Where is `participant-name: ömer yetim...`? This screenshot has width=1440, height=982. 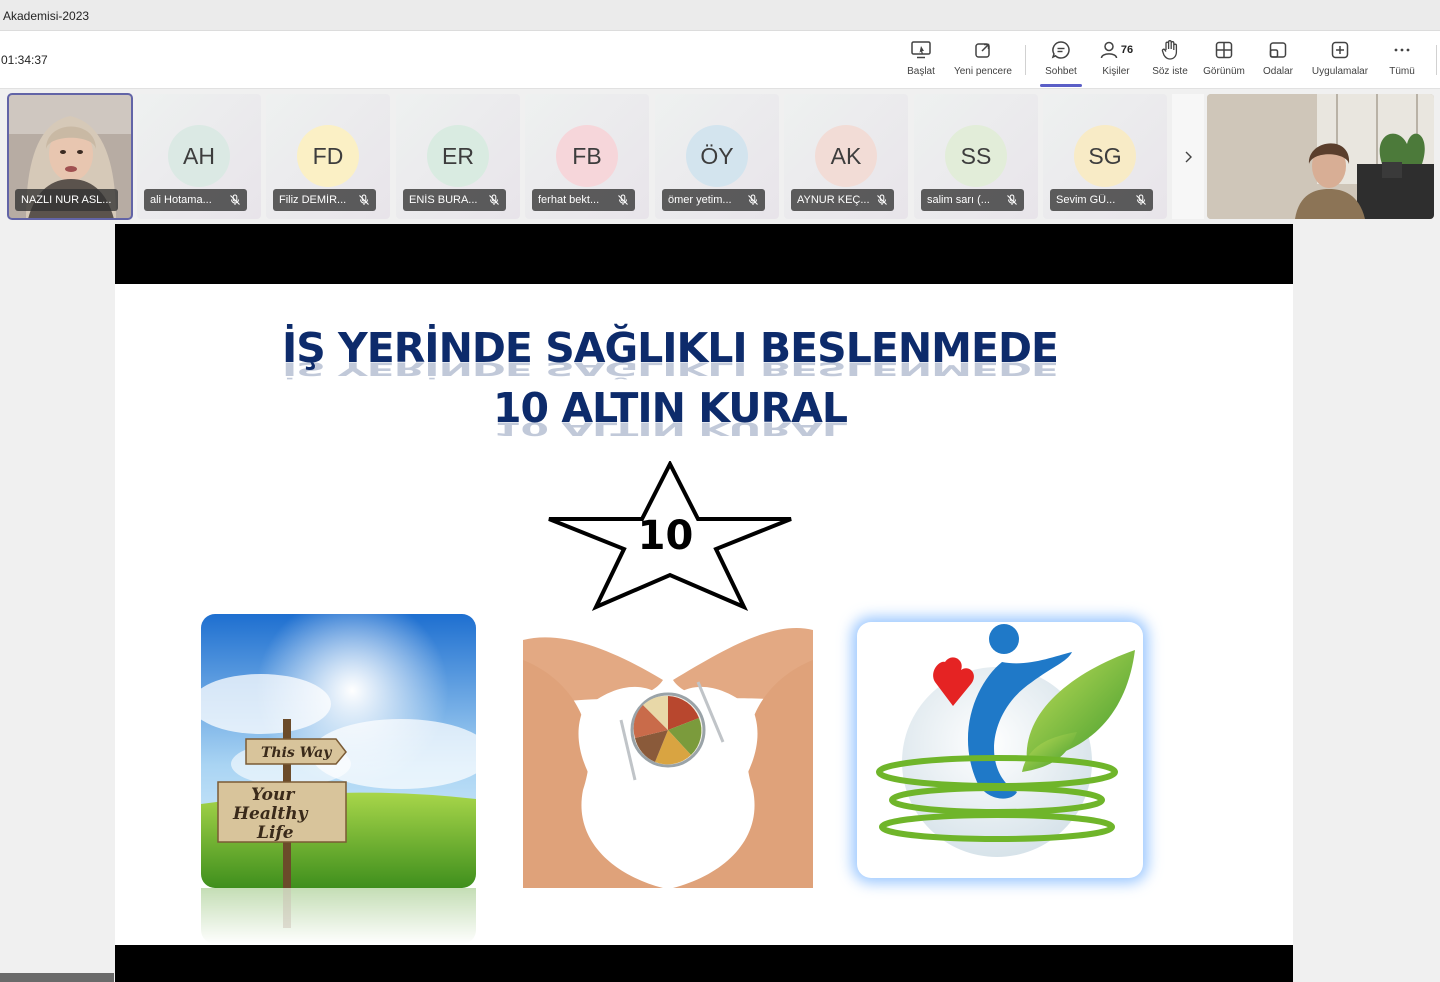
participant-name: ömer yetim... is located at coordinates (700, 200).